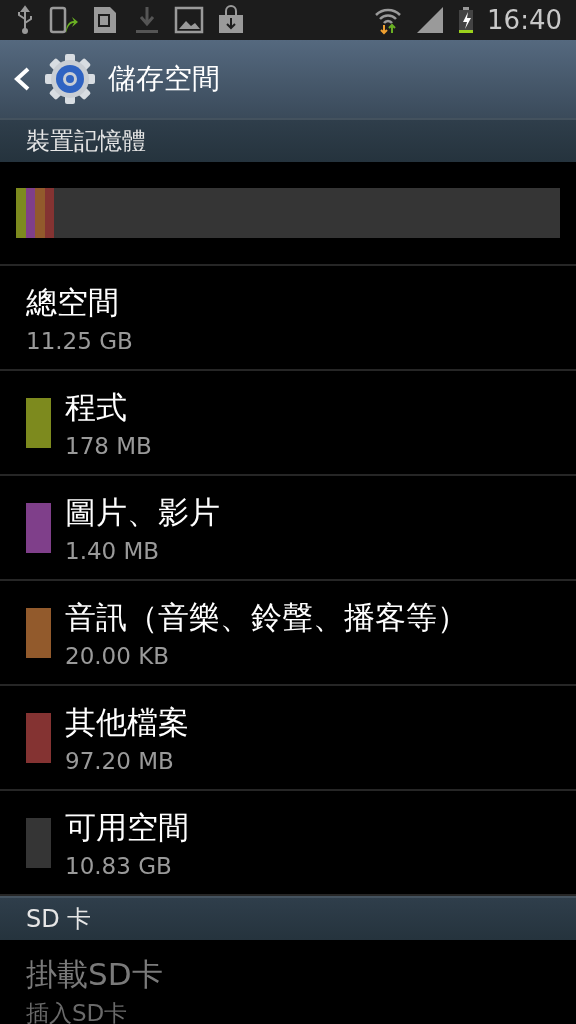 The height and width of the screenshot is (1024, 576). What do you see at coordinates (120, 760) in the screenshot?
I see `category-size: 97.20 MB` at bounding box center [120, 760].